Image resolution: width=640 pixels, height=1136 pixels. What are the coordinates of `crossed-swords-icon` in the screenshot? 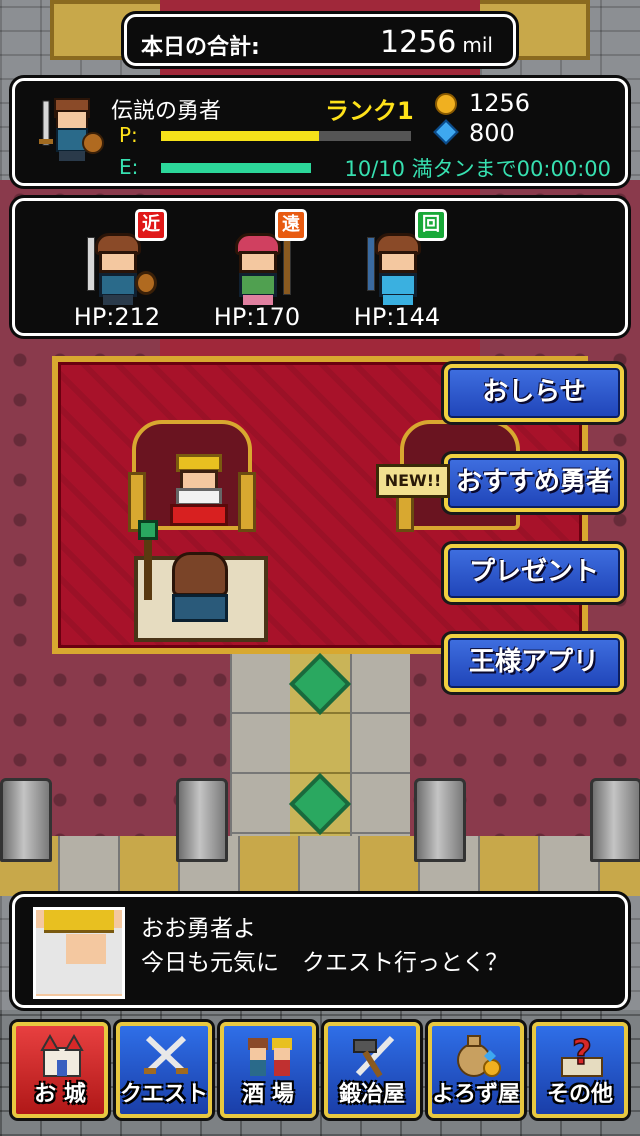 It's located at (166, 1055).